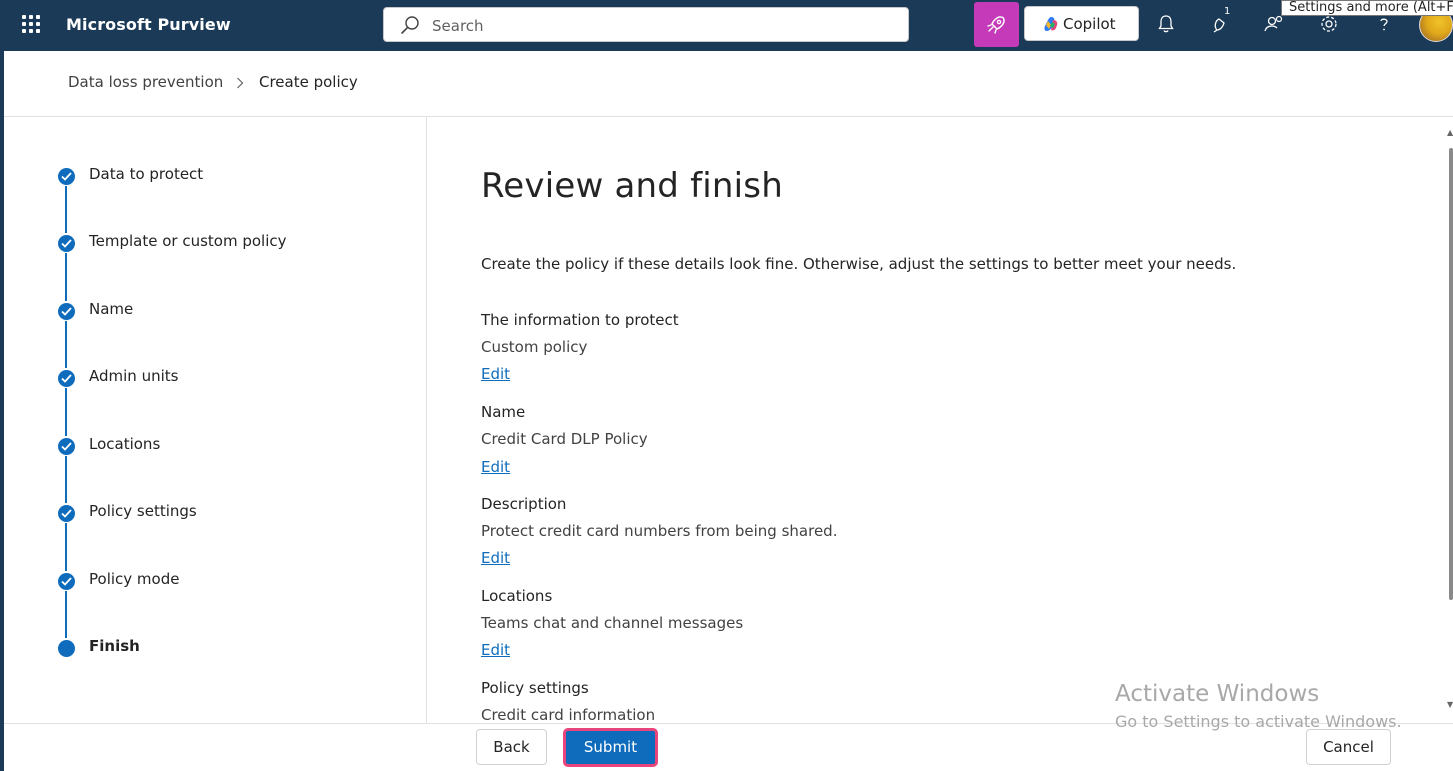 This screenshot has height=771, width=1453. What do you see at coordinates (308, 82) in the screenshot?
I see `breadcrumb-create-policy: Create policy` at bounding box center [308, 82].